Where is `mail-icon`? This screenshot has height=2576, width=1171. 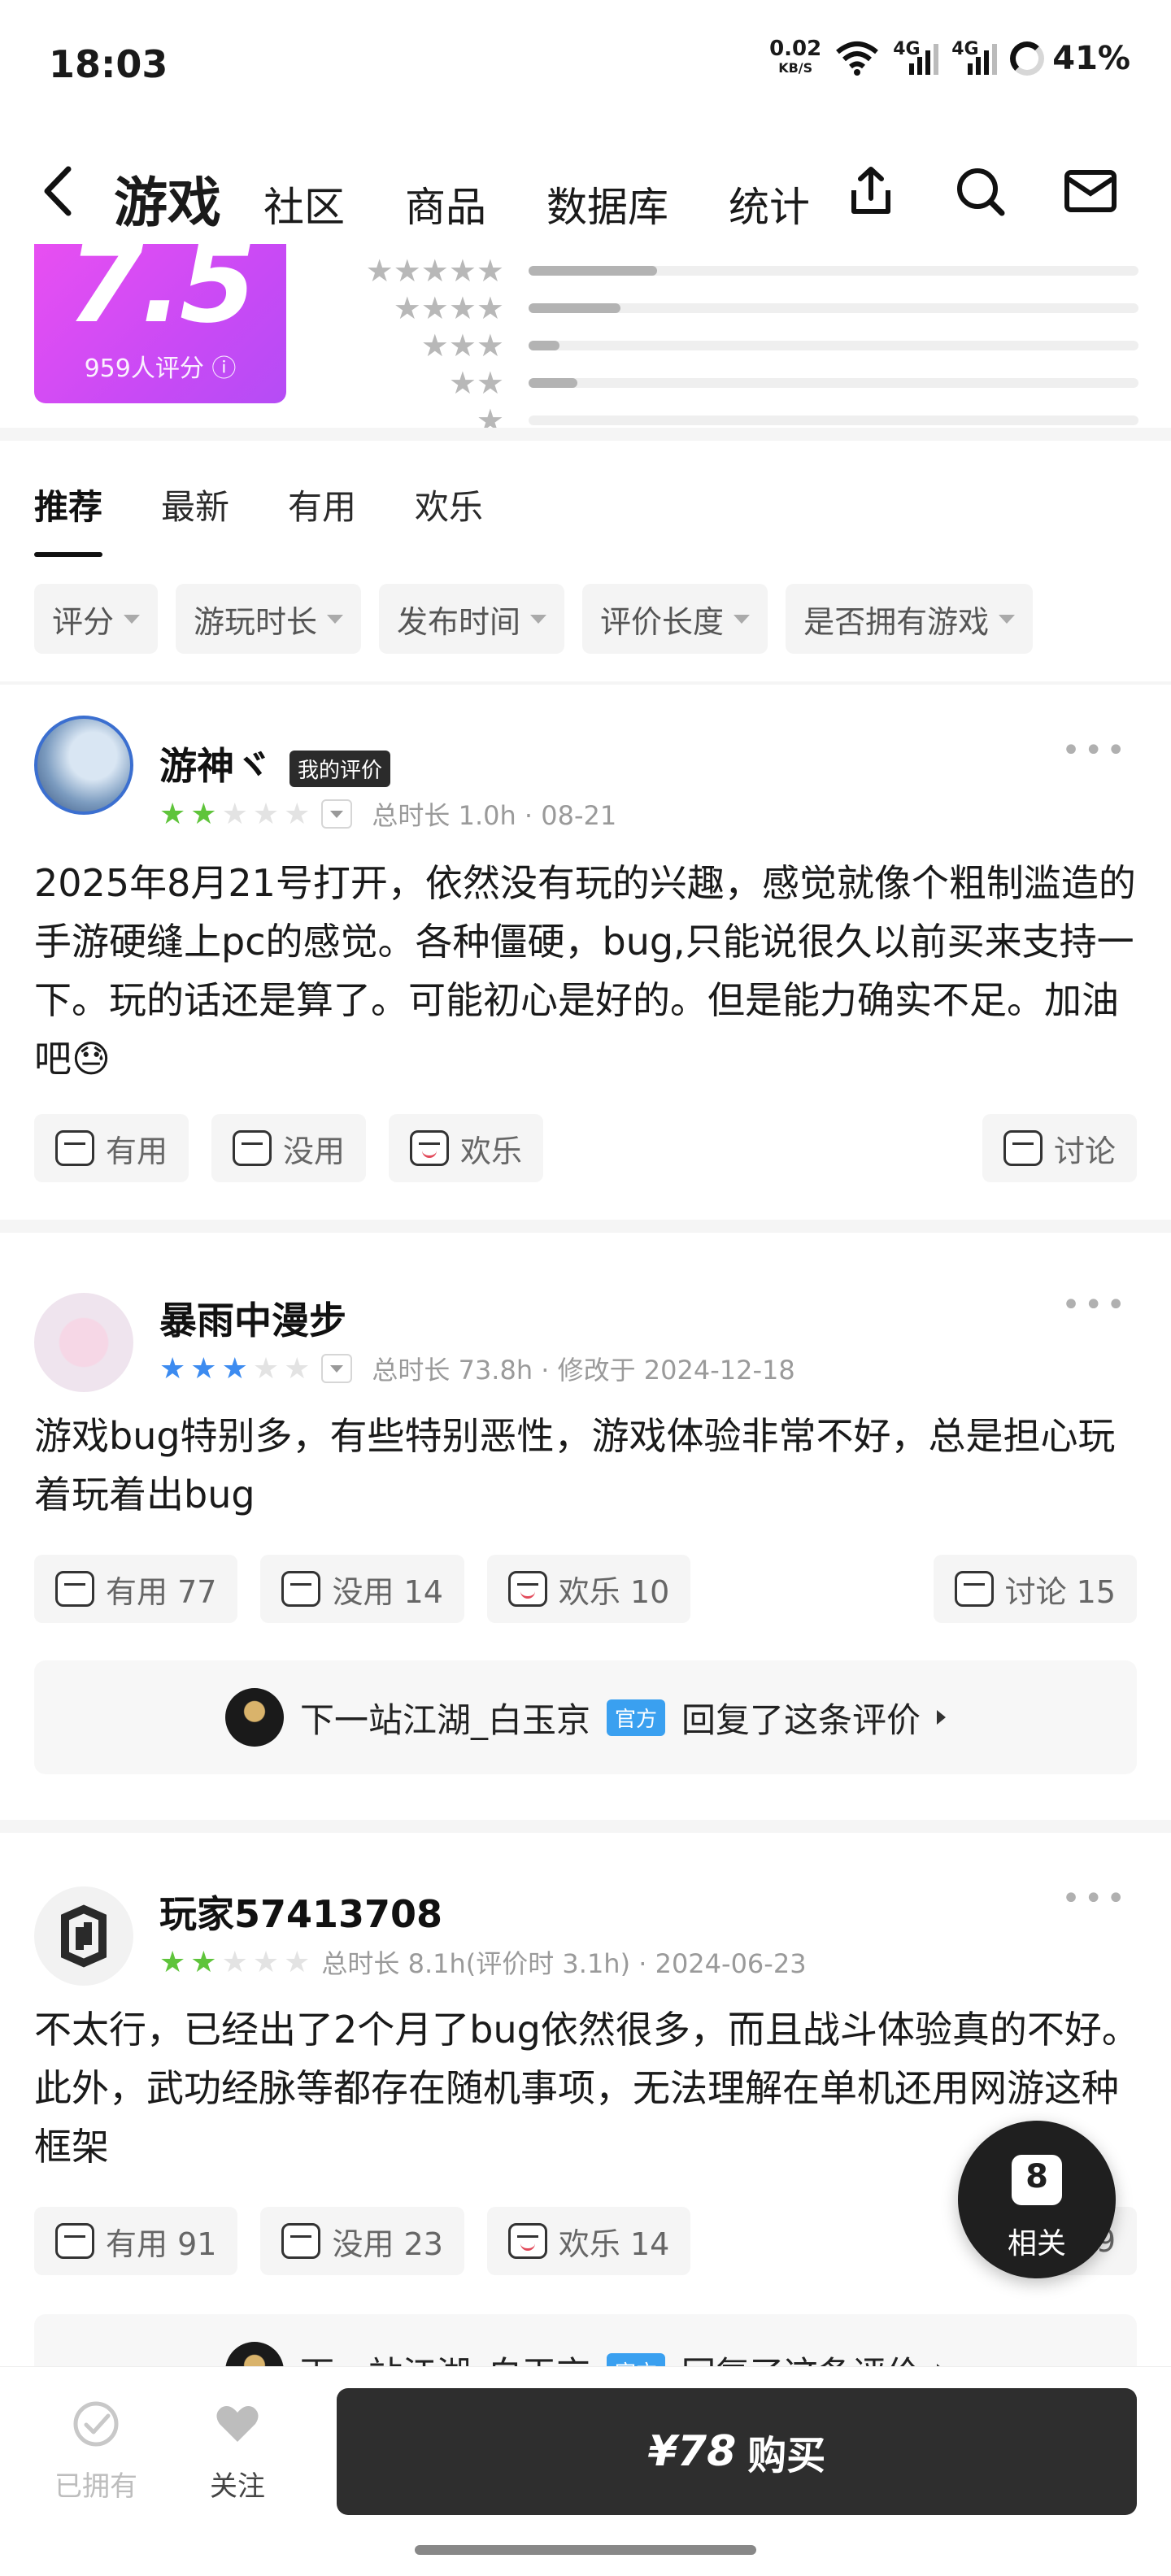
mail-icon is located at coordinates (1091, 192).